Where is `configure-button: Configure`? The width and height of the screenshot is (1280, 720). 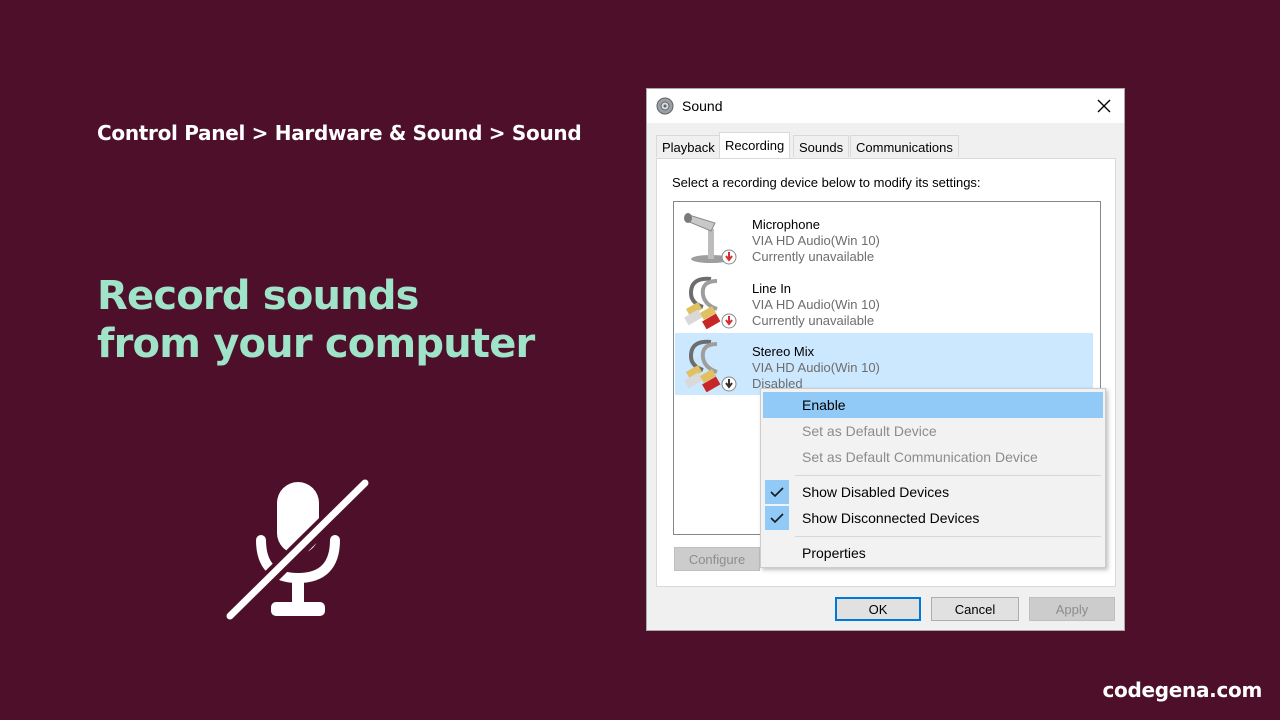
configure-button: Configure is located at coordinates (717, 559).